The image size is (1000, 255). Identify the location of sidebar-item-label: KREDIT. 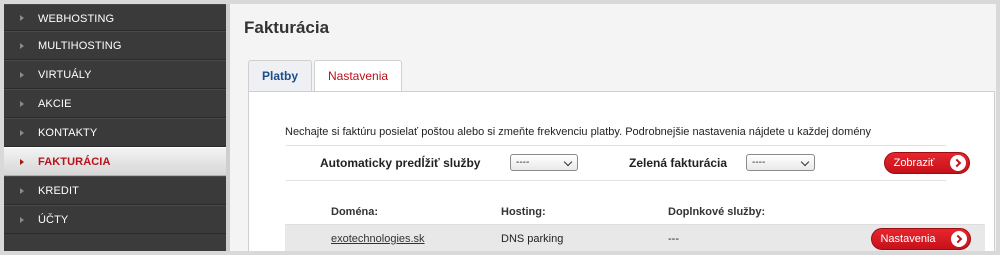
(58, 191).